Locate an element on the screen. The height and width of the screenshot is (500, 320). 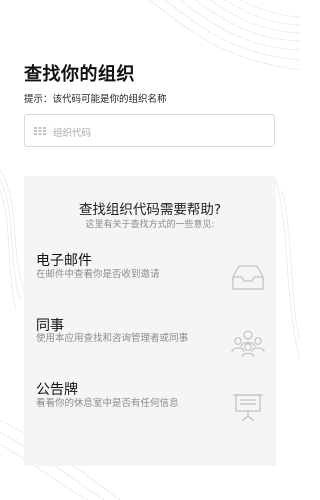
grid-icon is located at coordinates (40, 131).